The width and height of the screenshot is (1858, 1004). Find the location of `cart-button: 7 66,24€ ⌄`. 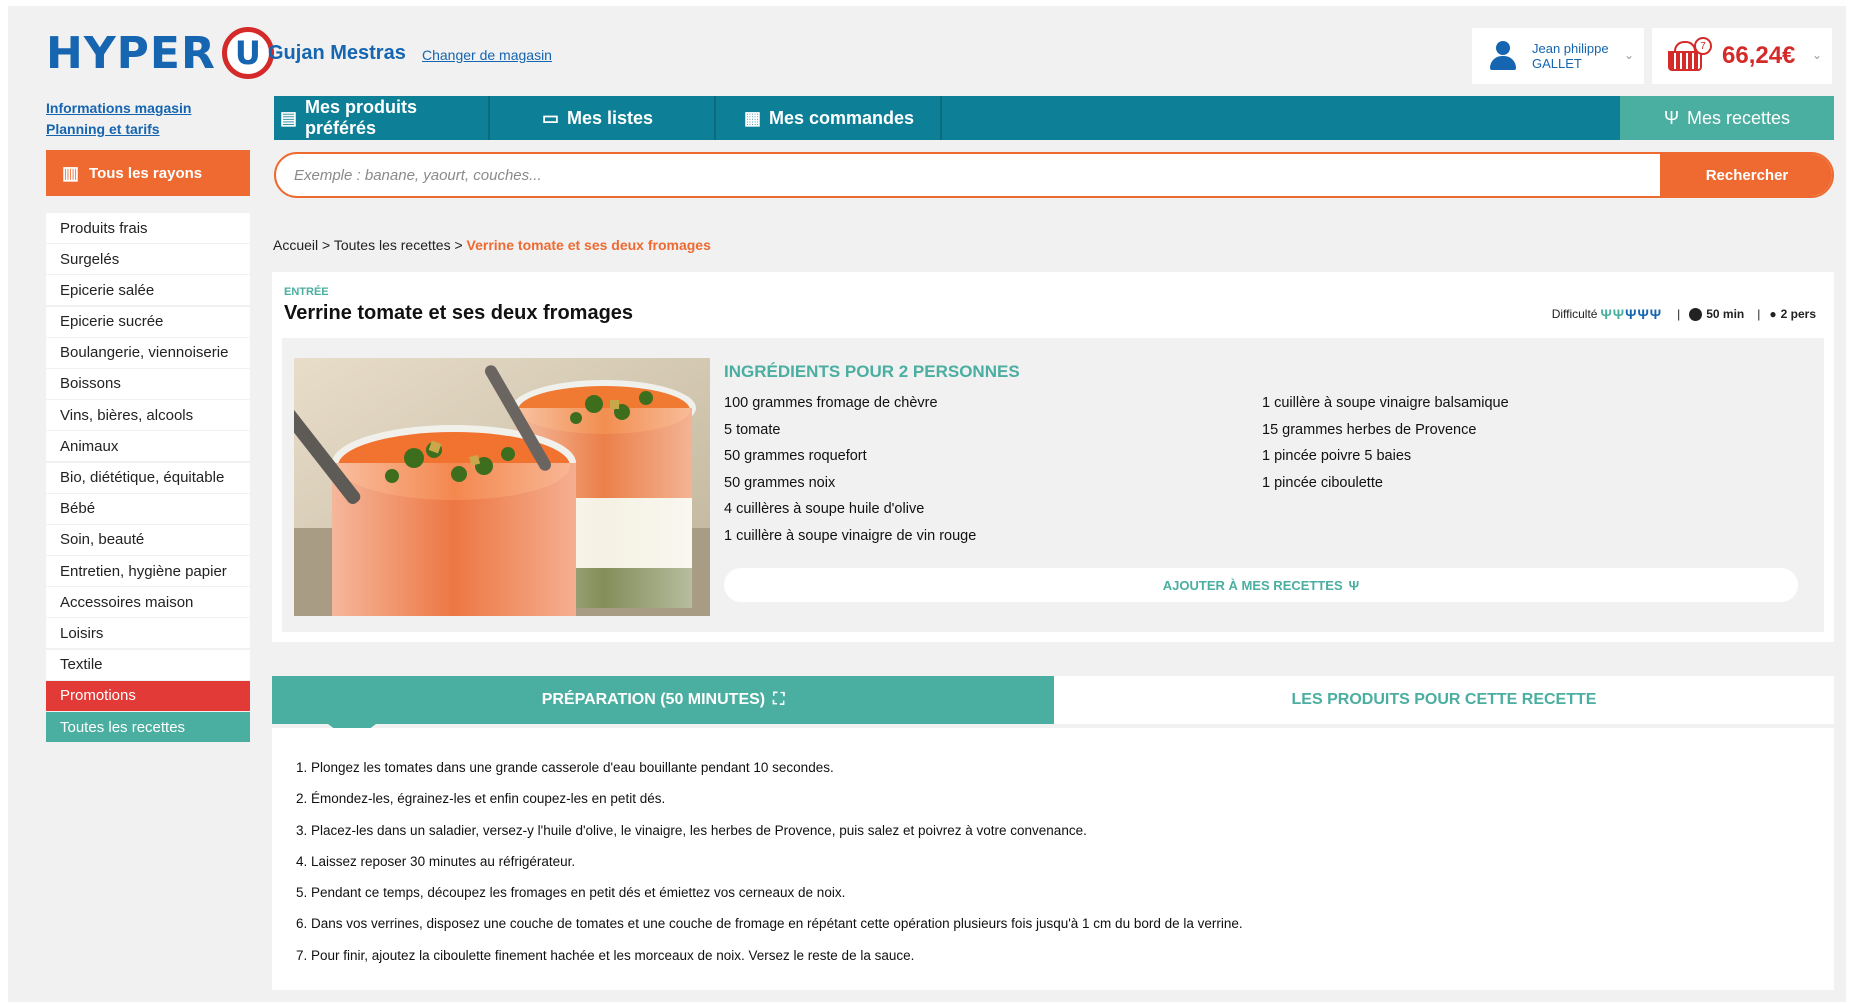

cart-button: 7 66,24€ ⌄ is located at coordinates (1742, 56).